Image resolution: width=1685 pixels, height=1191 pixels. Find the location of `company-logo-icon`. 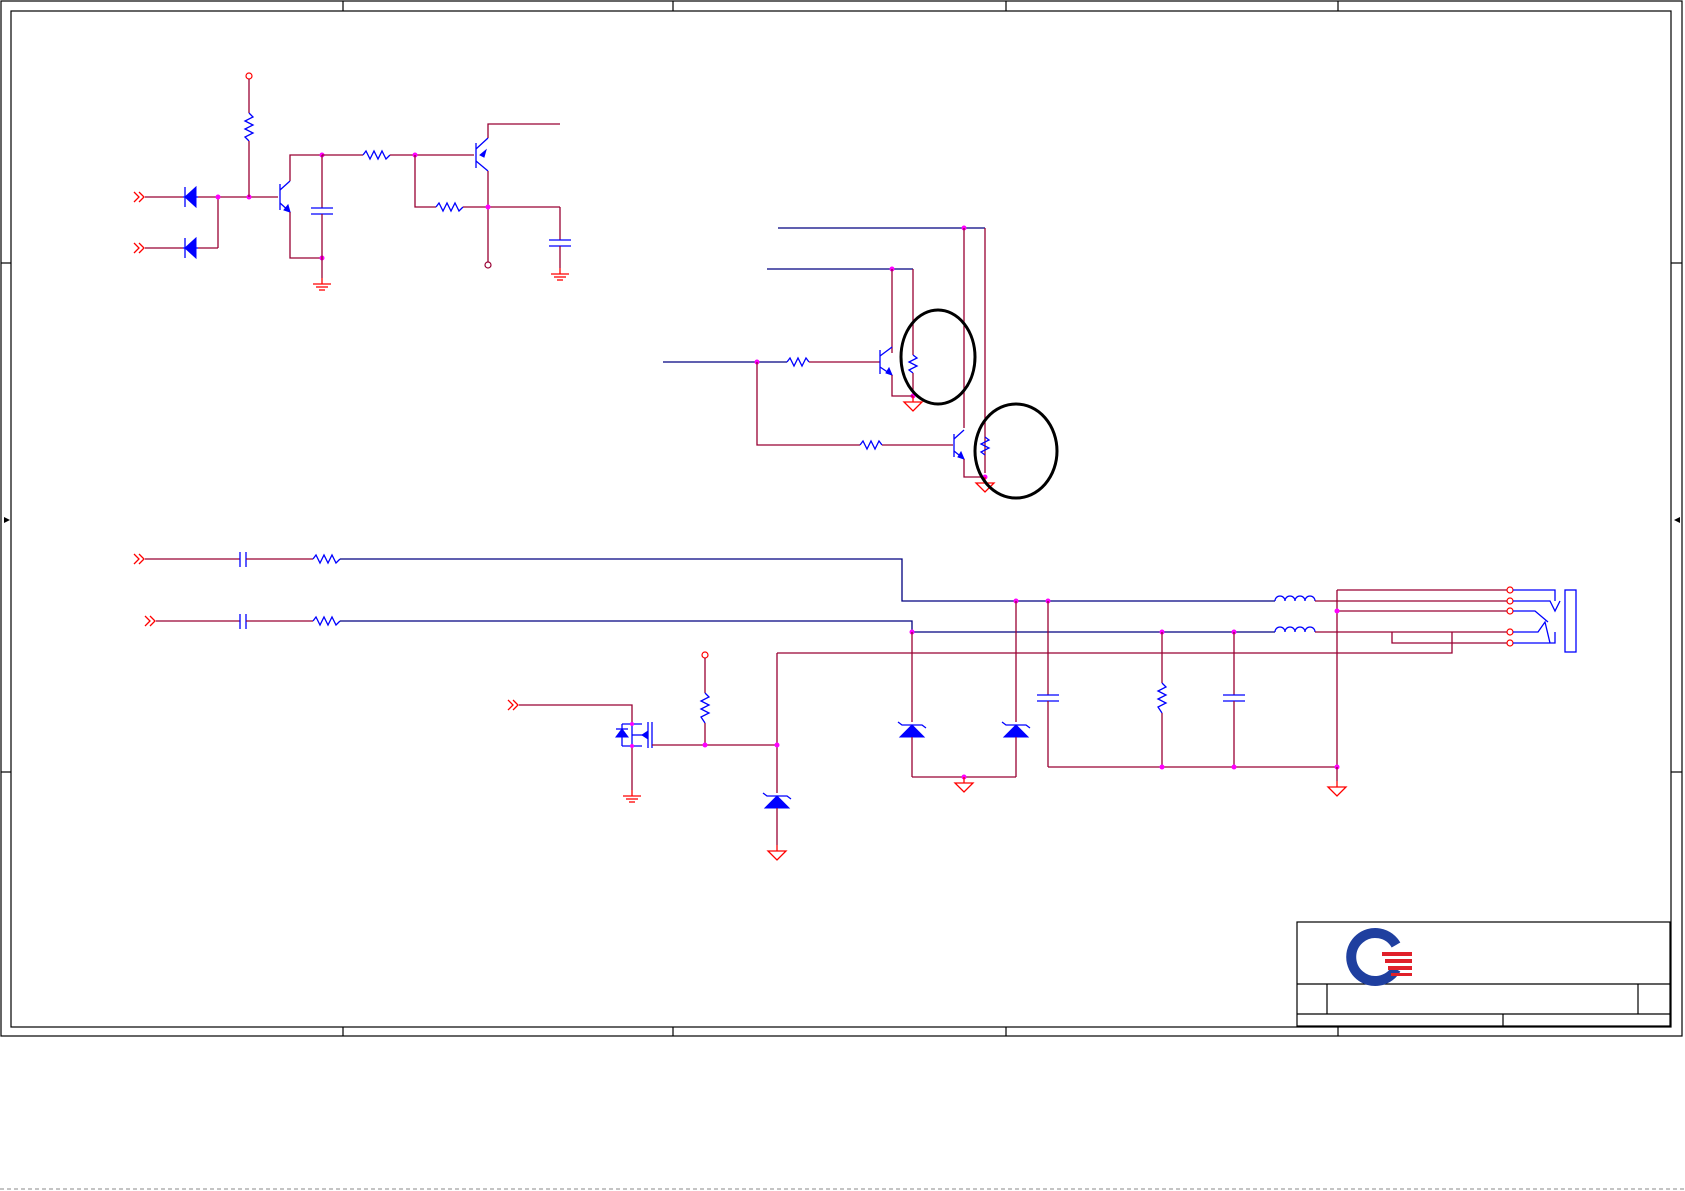

company-logo-icon is located at coordinates (1379, 957).